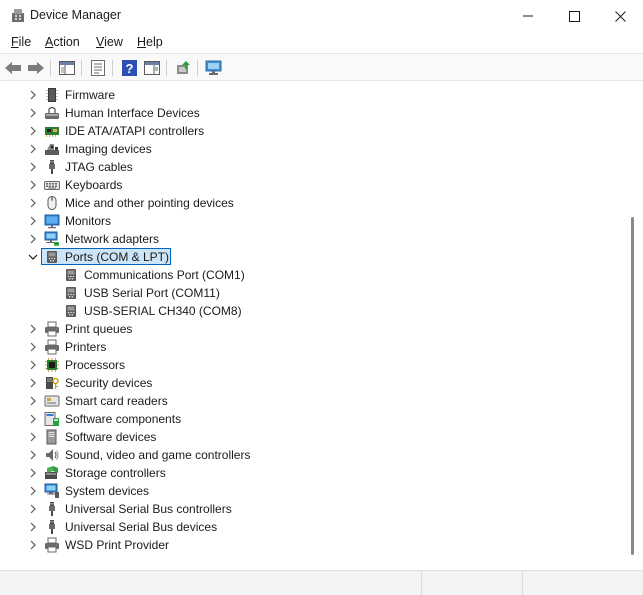  I want to click on tree-category-item: Print queues, so click(302, 329).